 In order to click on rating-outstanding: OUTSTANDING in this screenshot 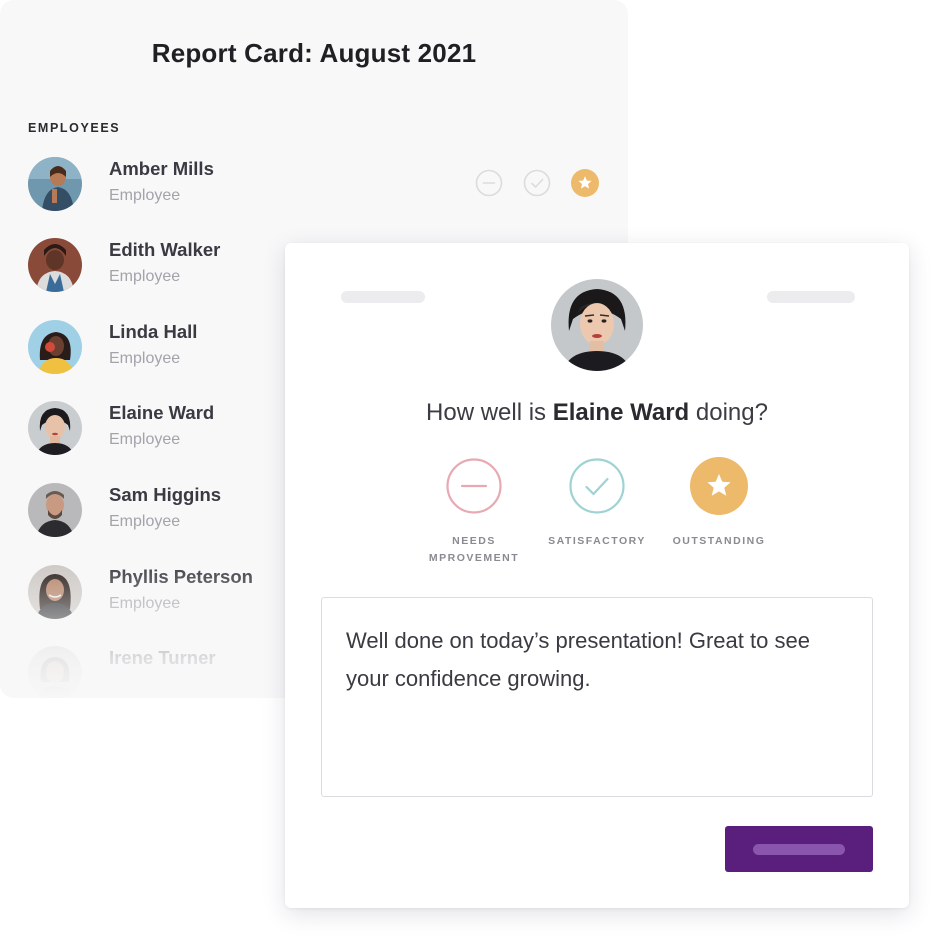, I will do `click(719, 512)`.